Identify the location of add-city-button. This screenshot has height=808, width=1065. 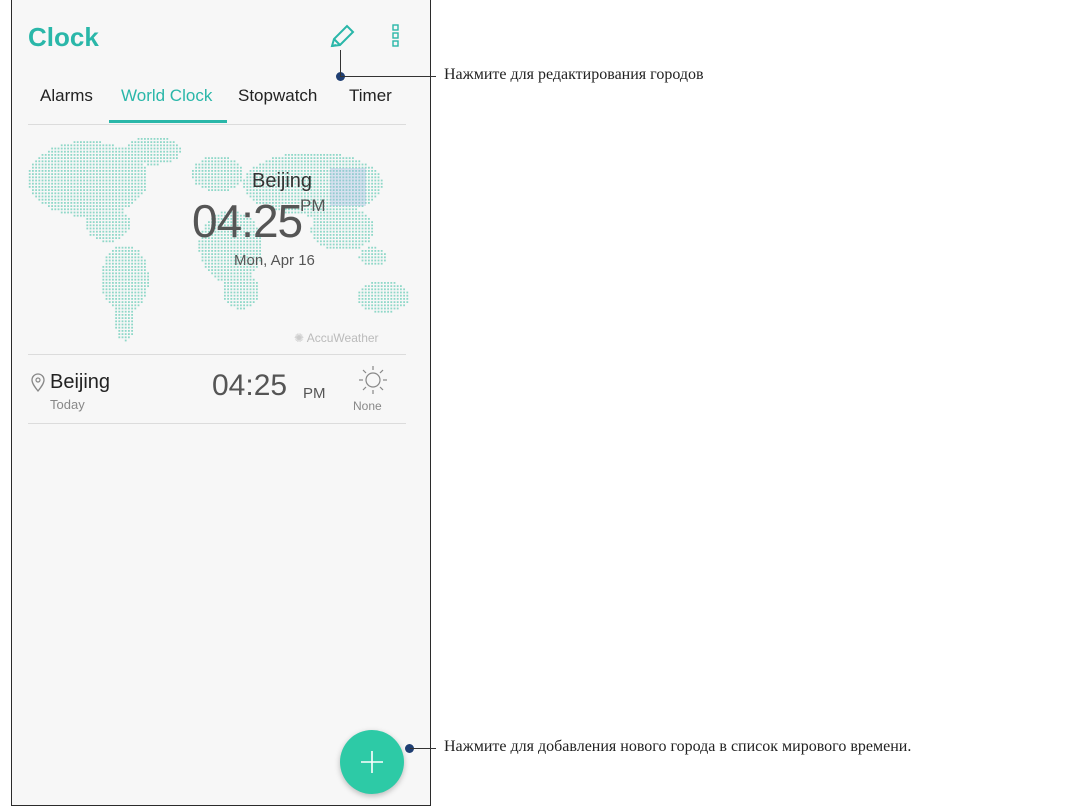
(372, 762).